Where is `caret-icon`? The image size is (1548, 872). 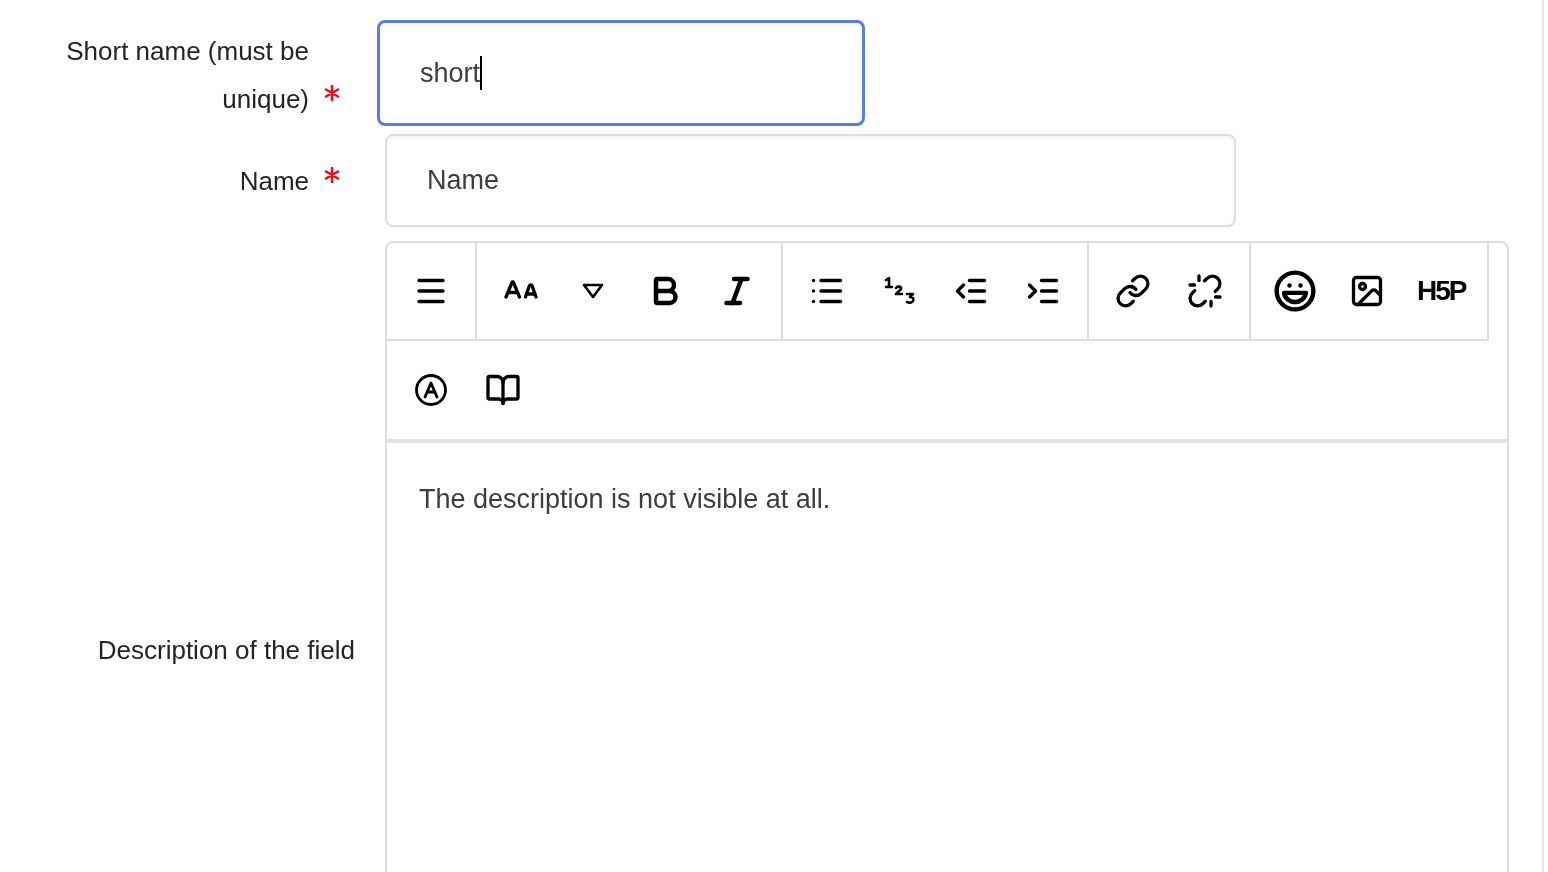
caret-icon is located at coordinates (593, 291).